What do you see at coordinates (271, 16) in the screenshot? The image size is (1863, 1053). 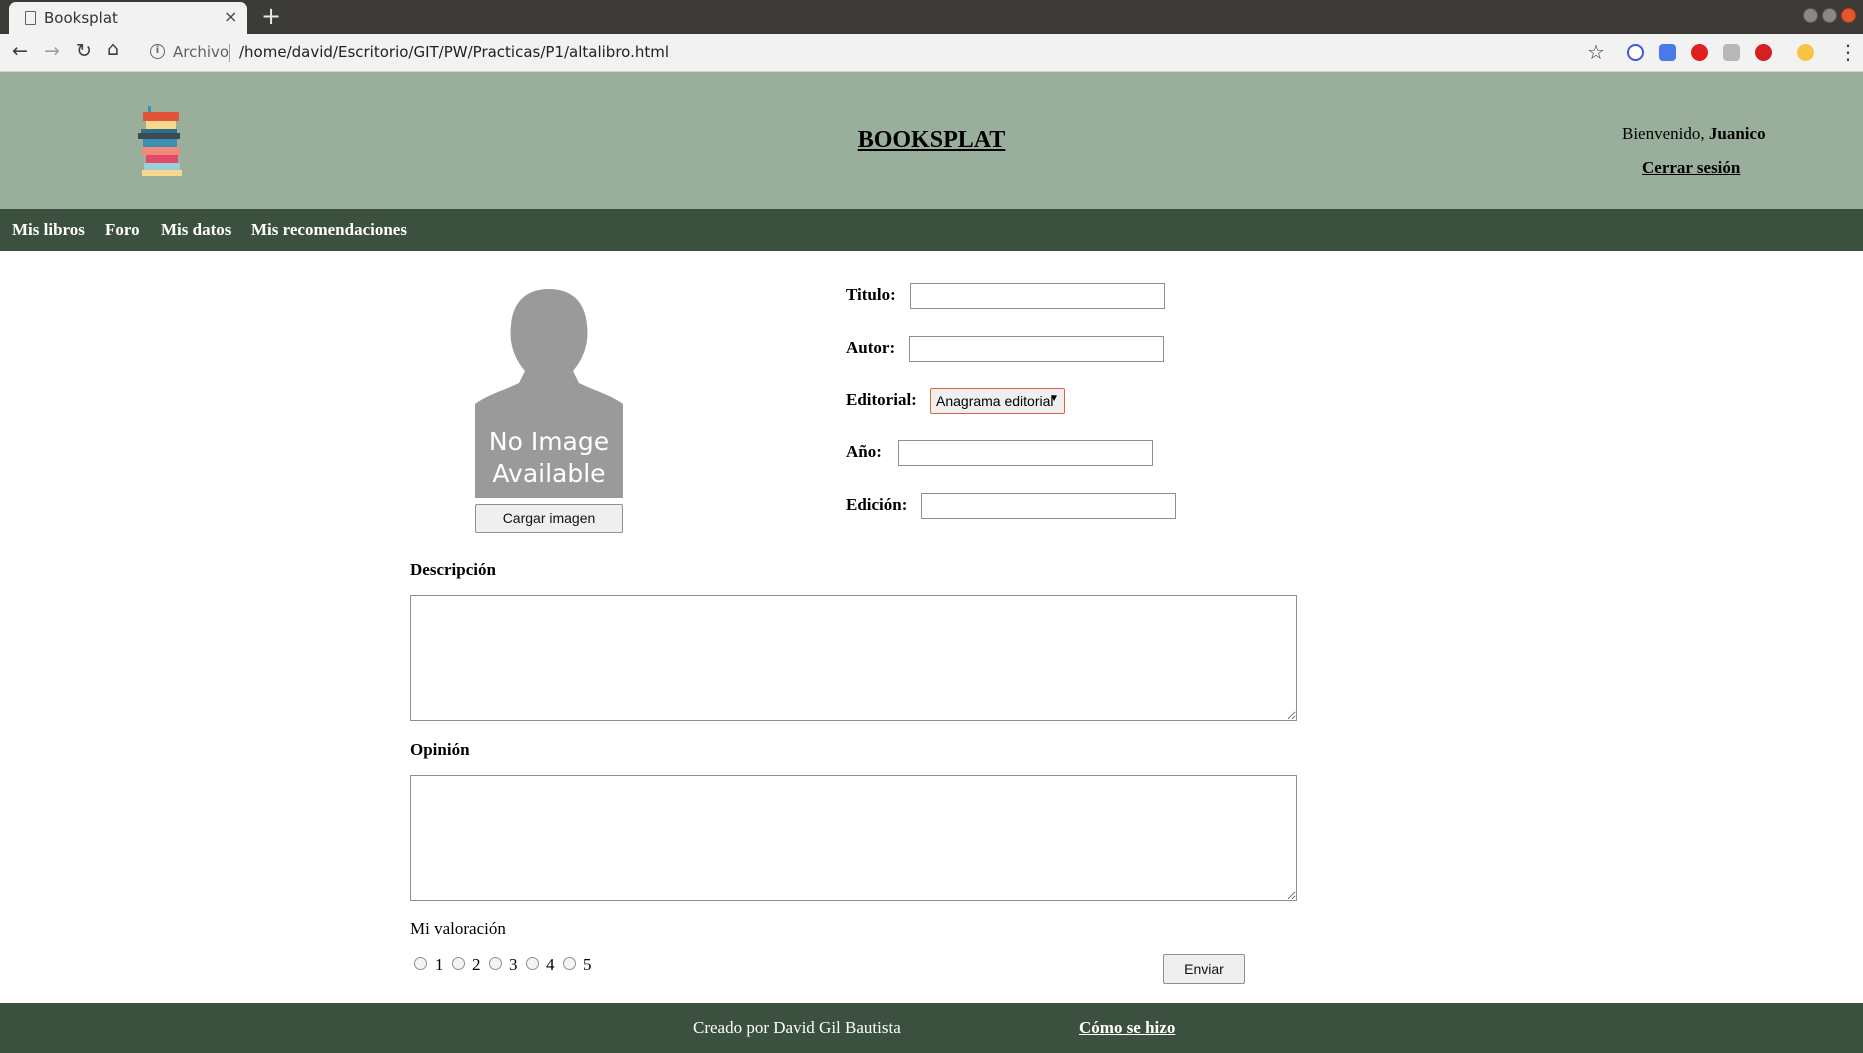 I see `new-tab-button: +` at bounding box center [271, 16].